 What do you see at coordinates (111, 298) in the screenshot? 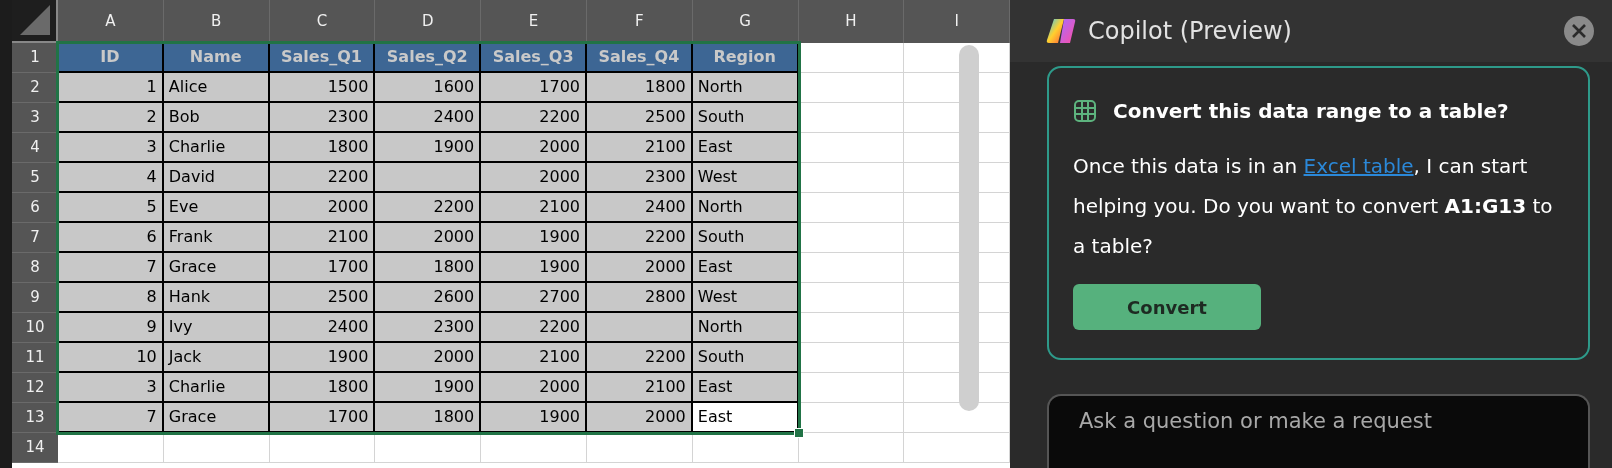
I see `table-cell: 8` at bounding box center [111, 298].